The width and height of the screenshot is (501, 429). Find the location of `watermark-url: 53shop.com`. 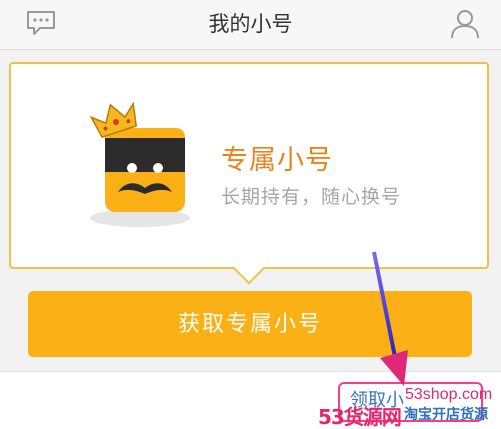

watermark-url: 53shop.com is located at coordinates (449, 394).